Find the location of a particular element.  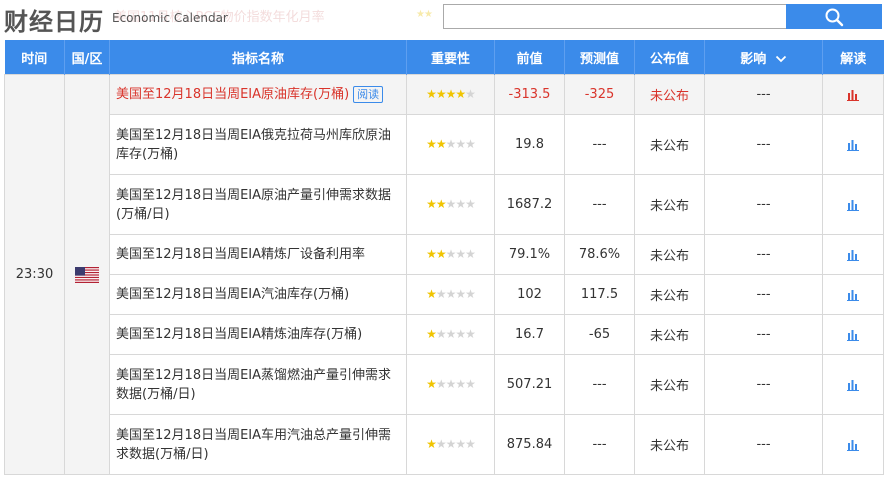

search-icon is located at coordinates (834, 17).